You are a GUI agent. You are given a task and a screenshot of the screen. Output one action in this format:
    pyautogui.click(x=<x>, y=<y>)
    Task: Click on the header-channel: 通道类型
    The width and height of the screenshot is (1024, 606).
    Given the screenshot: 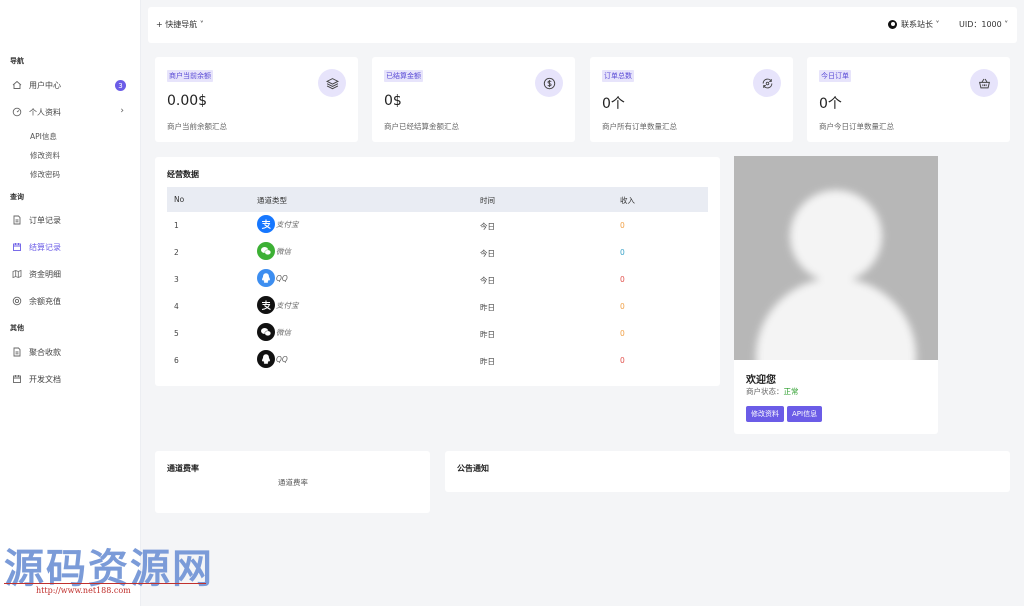 What is the action you would take?
    pyautogui.click(x=272, y=200)
    